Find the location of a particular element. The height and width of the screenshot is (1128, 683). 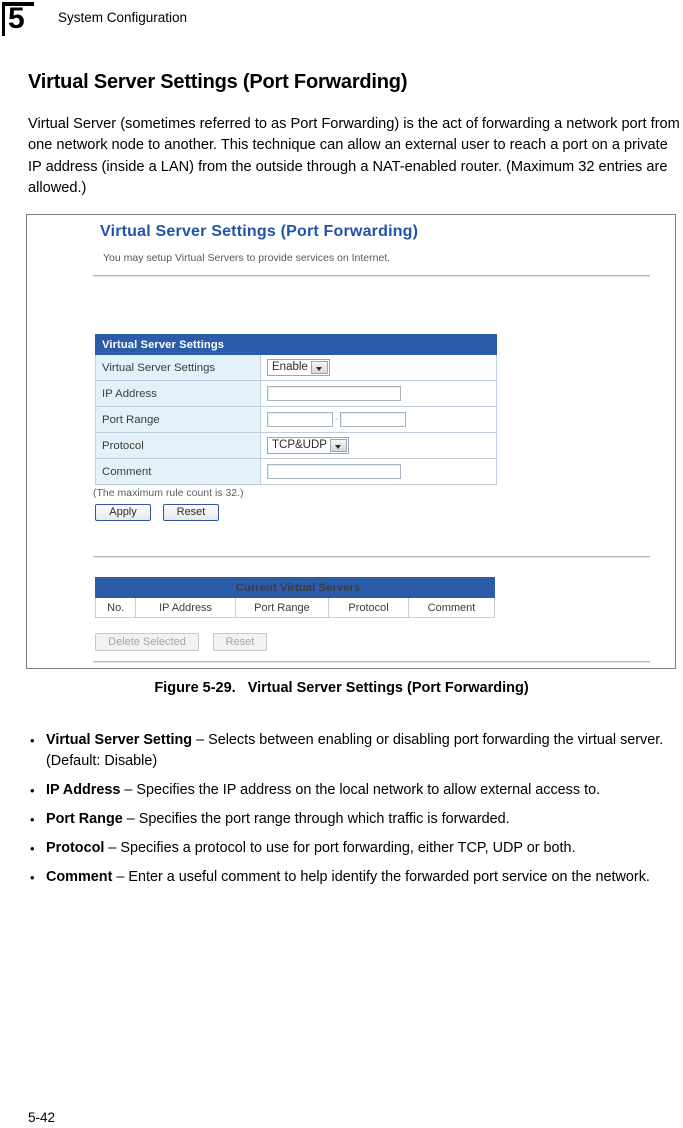

table-row-virtual-server-settings: Virtual Server Settings Enable is located at coordinates (296, 367).